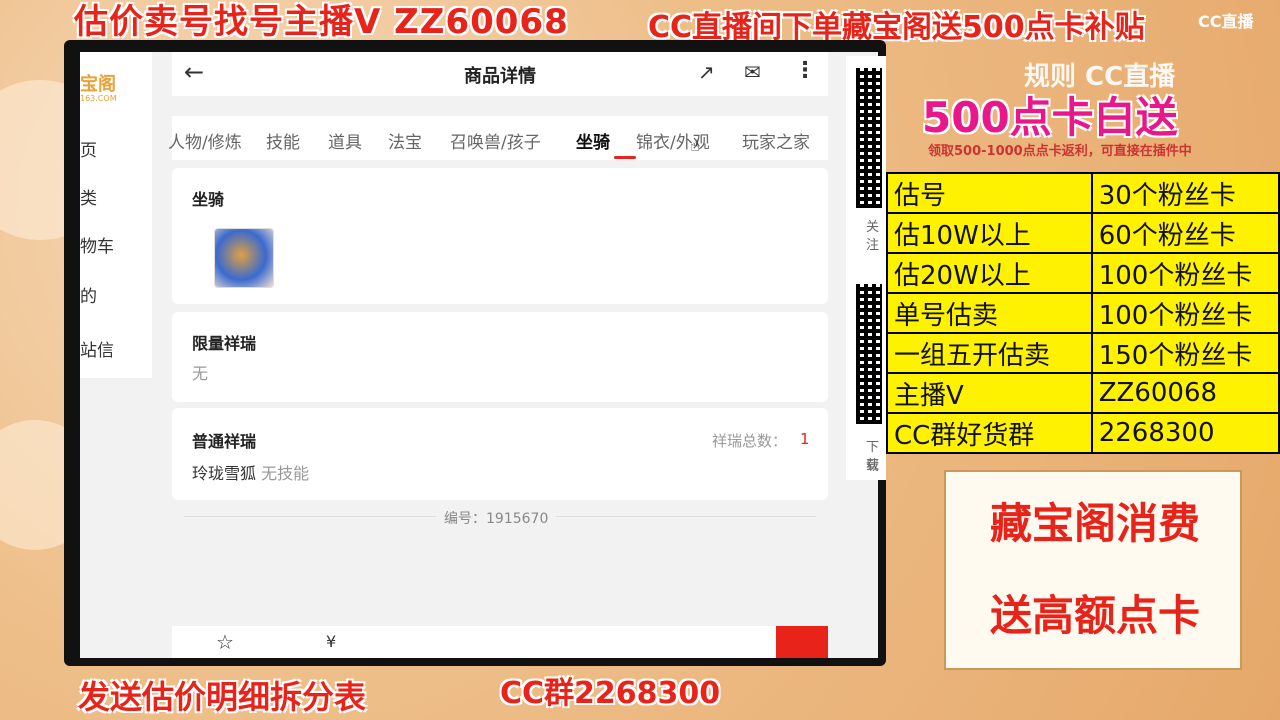 This screenshot has height=720, width=1280. What do you see at coordinates (989, 233) in the screenshot?
I see `price-service: 估10W以上` at bounding box center [989, 233].